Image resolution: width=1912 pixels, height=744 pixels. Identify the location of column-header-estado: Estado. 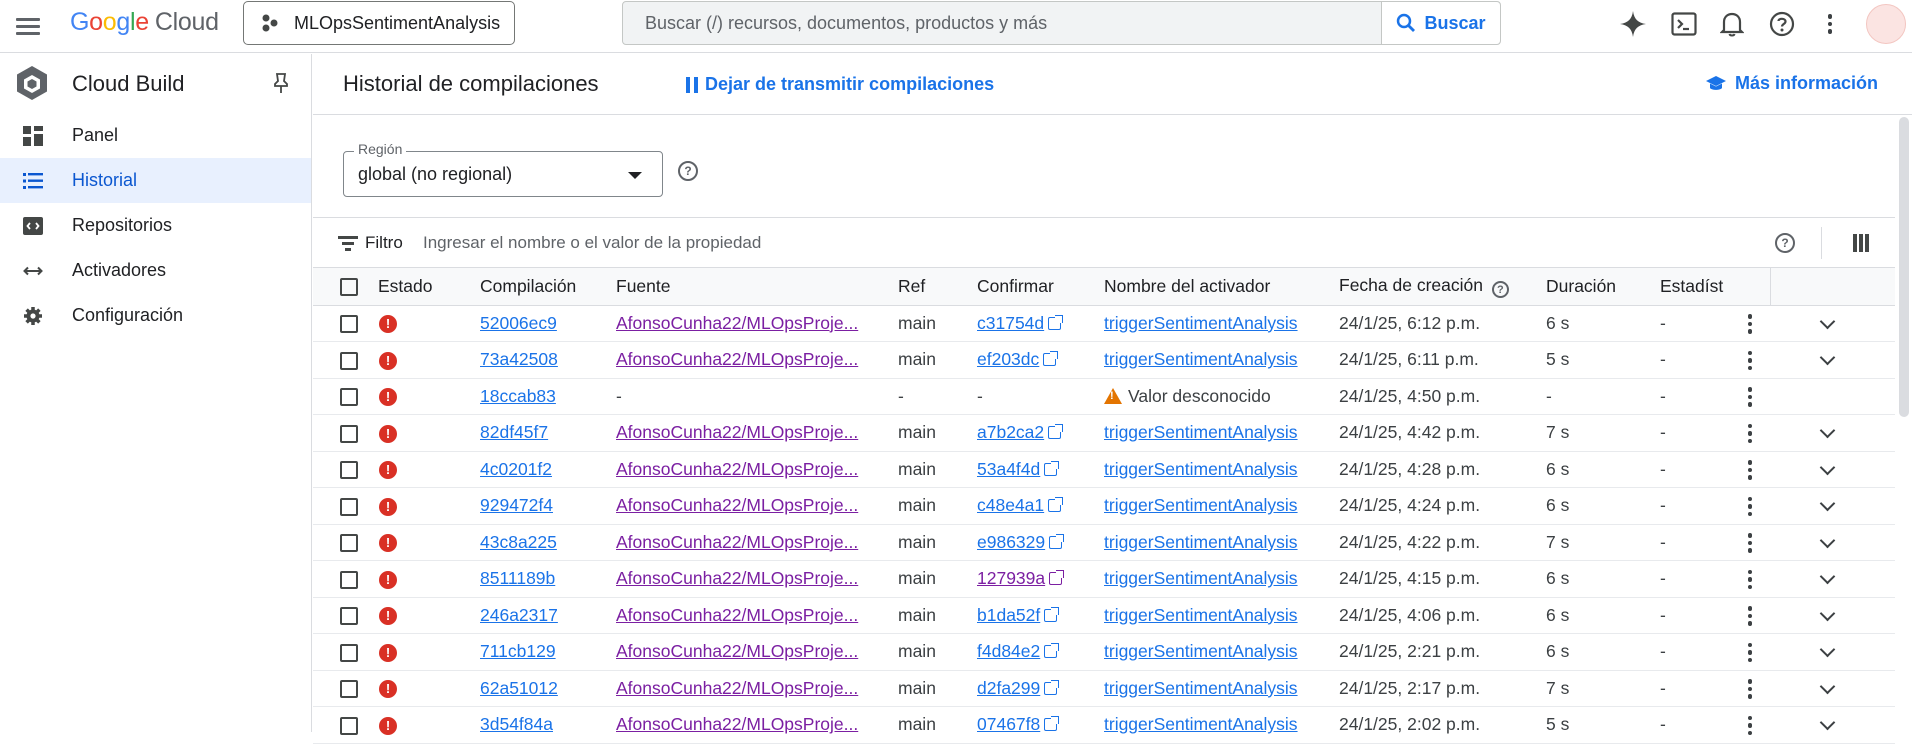
(416, 287).